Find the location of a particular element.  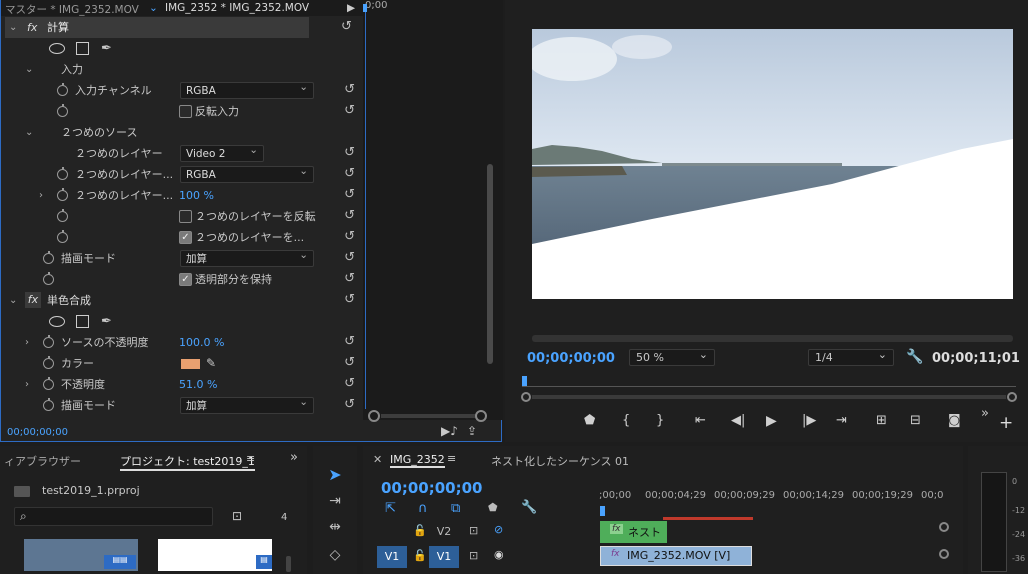

invert-input-checkbox is located at coordinates (185, 111).